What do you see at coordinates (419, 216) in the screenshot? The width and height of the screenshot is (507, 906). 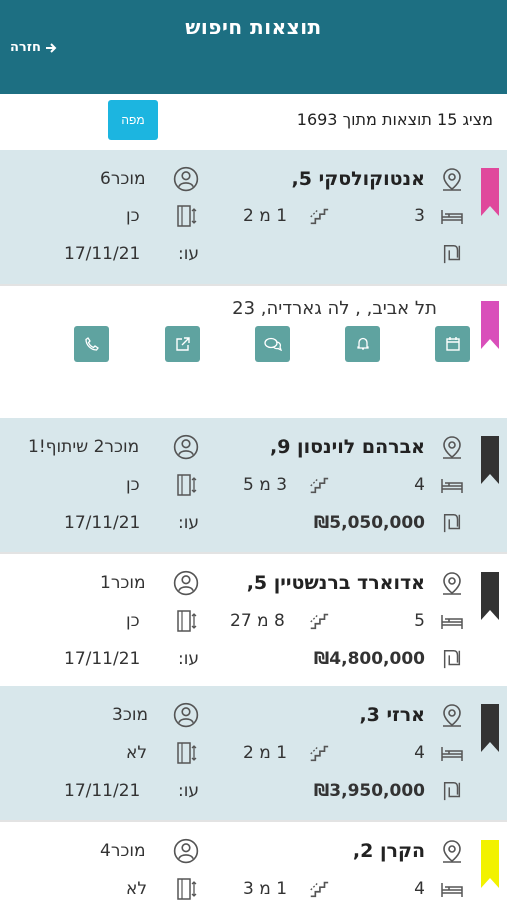 I see `rooms-value: 3` at bounding box center [419, 216].